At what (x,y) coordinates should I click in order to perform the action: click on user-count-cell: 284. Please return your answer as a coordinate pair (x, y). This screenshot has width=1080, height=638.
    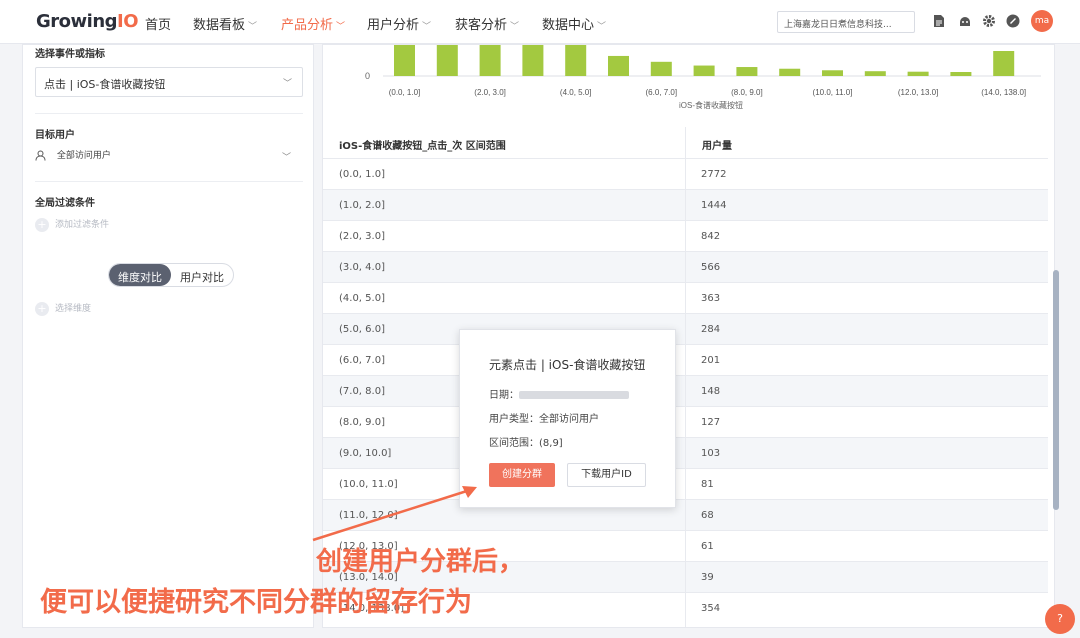
    Looking at the image, I should click on (711, 329).